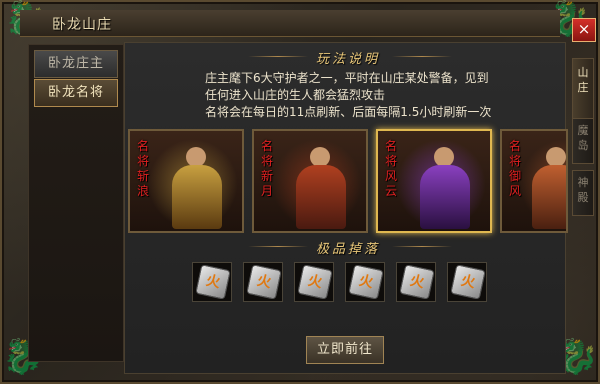  Describe the element at coordinates (76, 93) in the screenshot. I see `nav-item-generals: 卧龙名将` at that location.